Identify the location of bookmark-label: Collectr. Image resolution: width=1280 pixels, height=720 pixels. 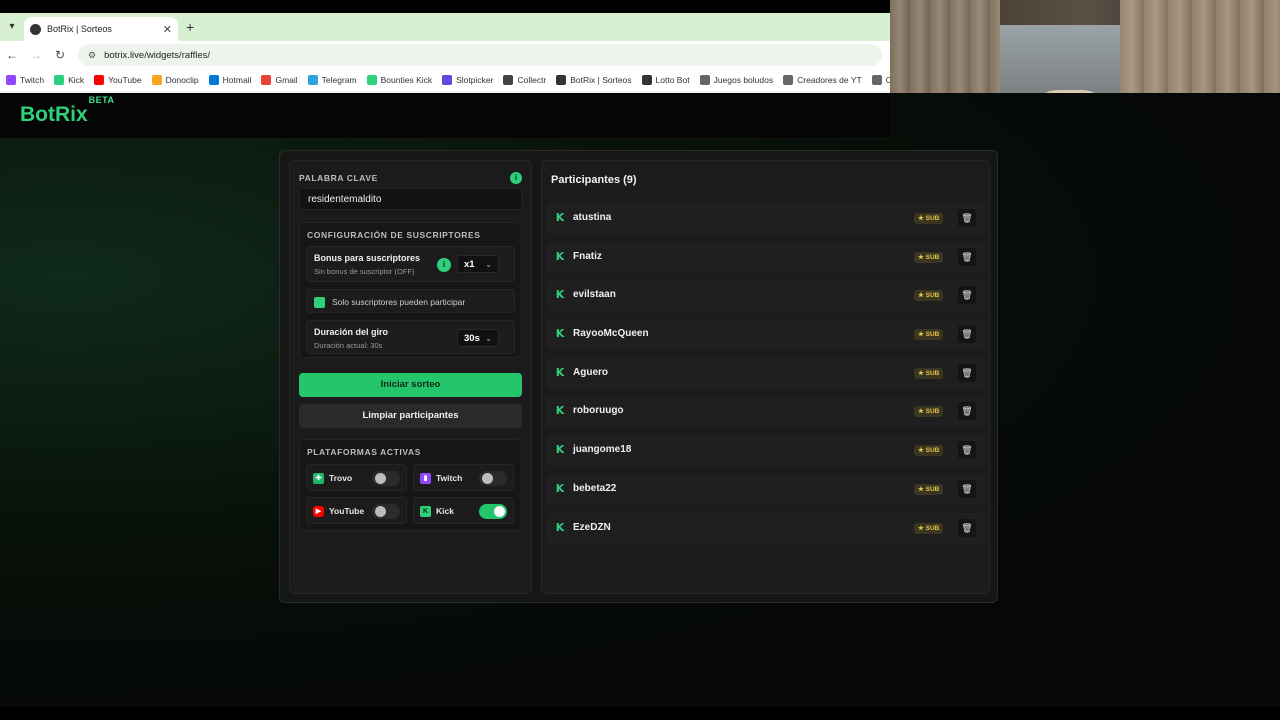
(532, 80).